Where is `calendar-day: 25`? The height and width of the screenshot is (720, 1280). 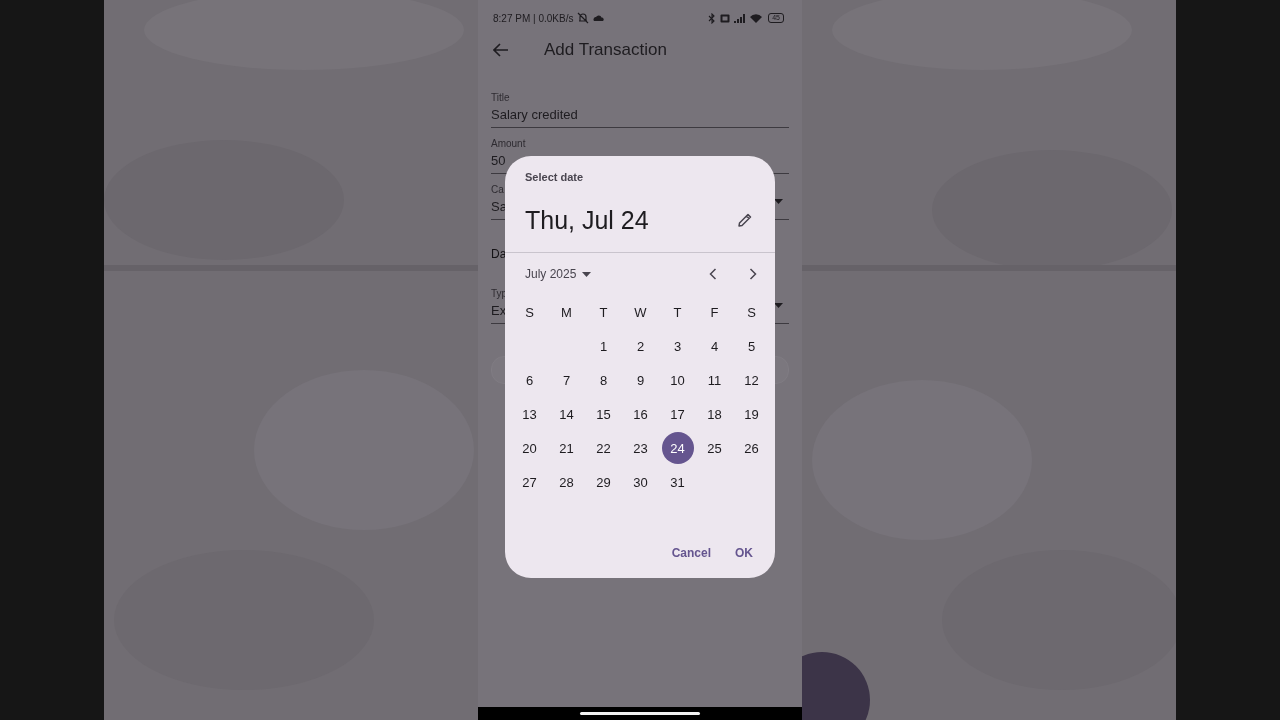 calendar-day: 25 is located at coordinates (714, 448).